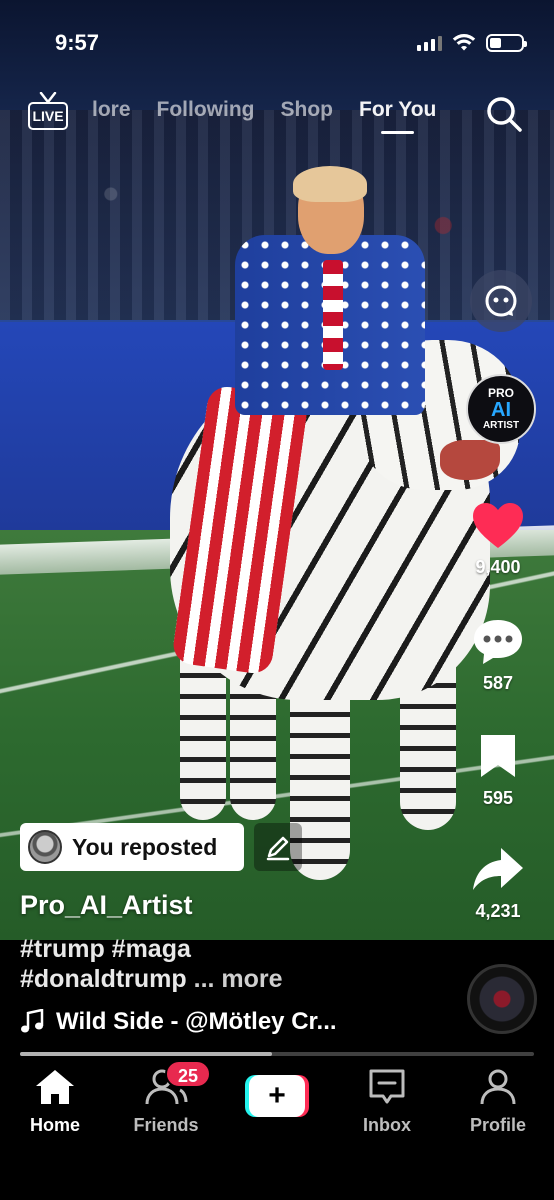 The height and width of the screenshot is (1200, 554). Describe the element at coordinates (498, 525) in the screenshot. I see `heart-icon` at that location.